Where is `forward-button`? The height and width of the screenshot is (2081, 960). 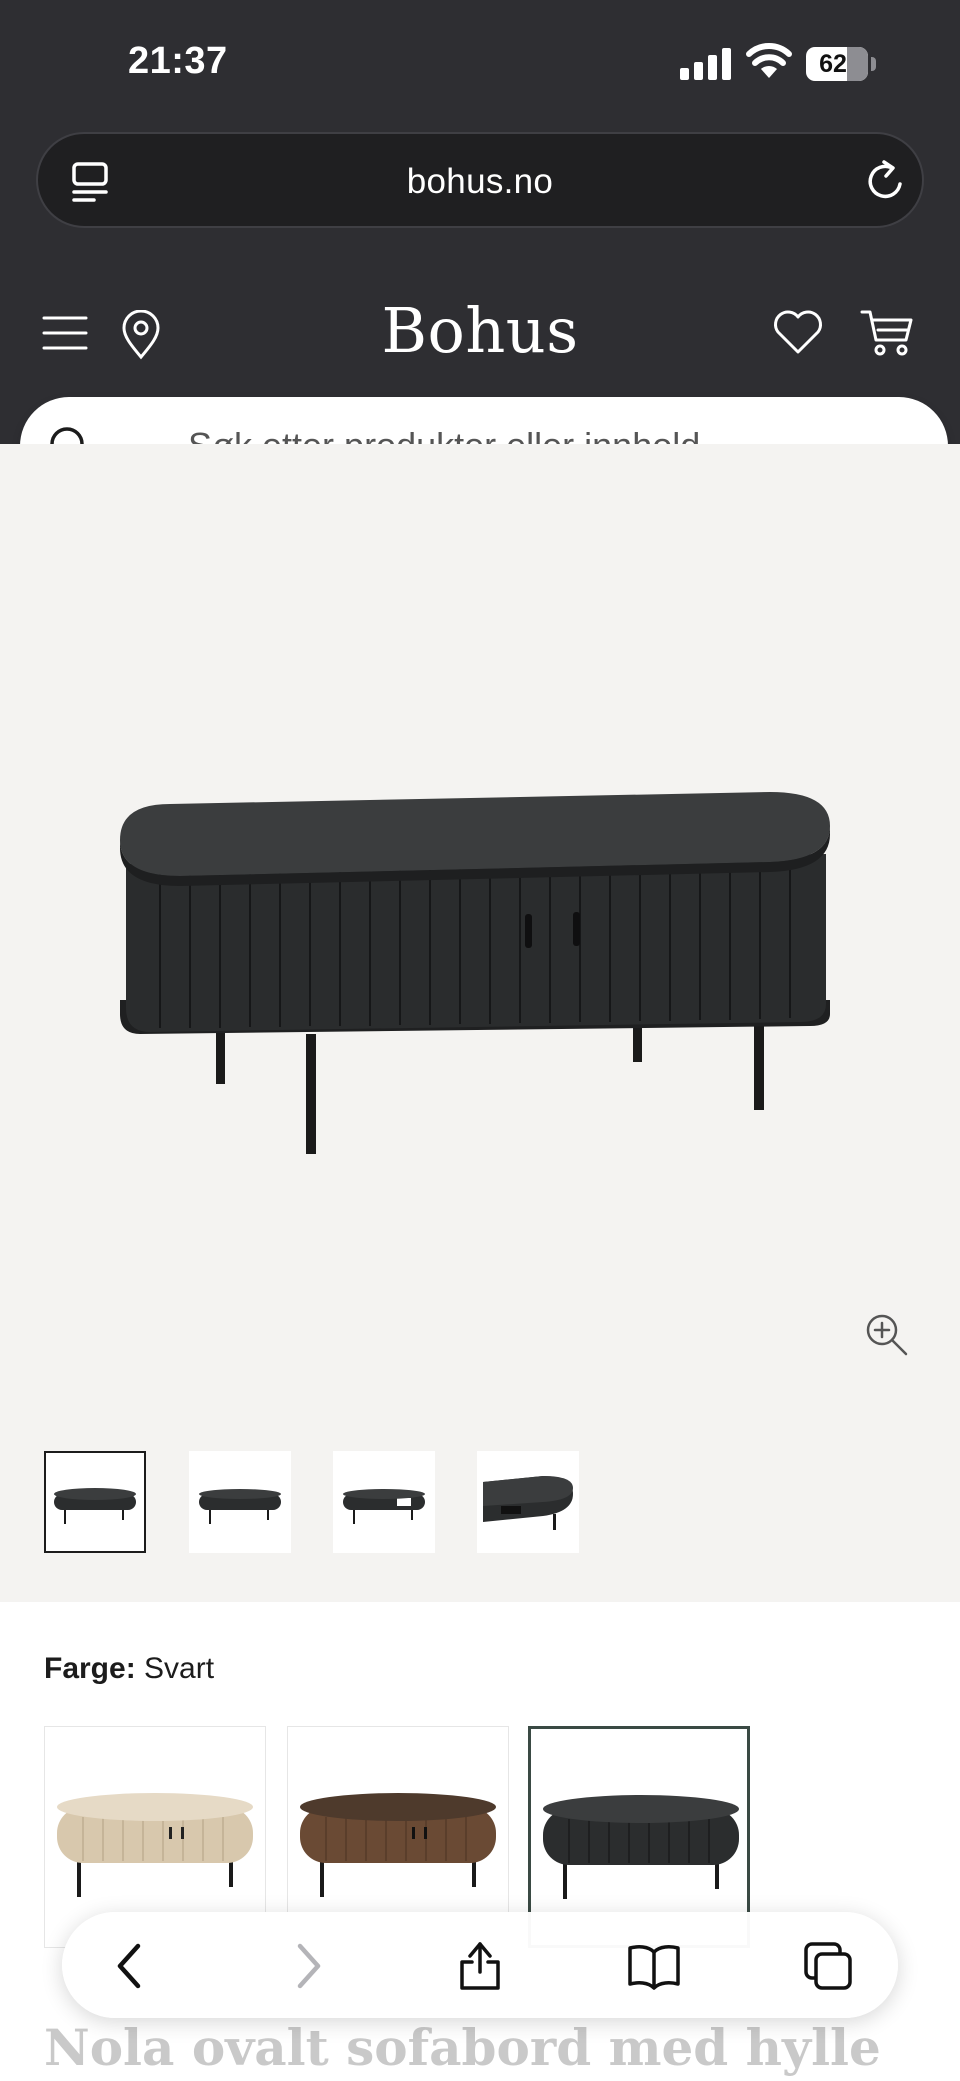
forward-button is located at coordinates (306, 1966).